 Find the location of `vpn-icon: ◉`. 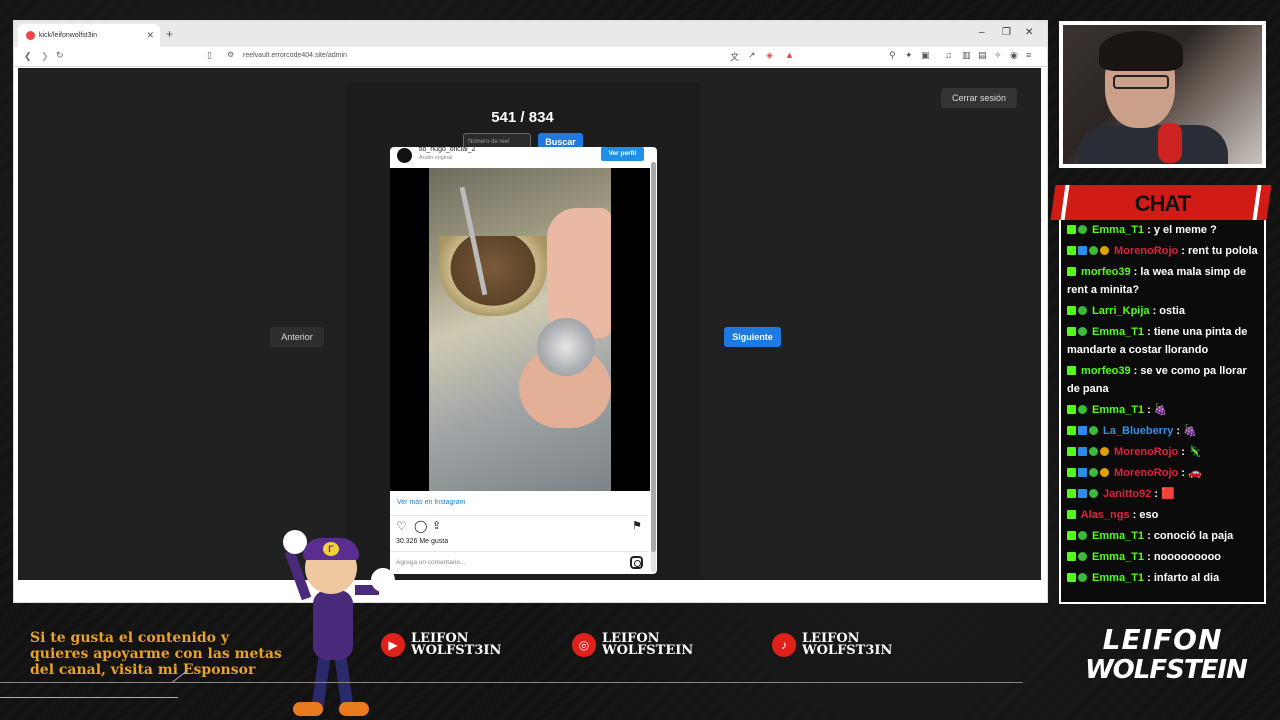

vpn-icon: ◉ is located at coordinates (1014, 55).